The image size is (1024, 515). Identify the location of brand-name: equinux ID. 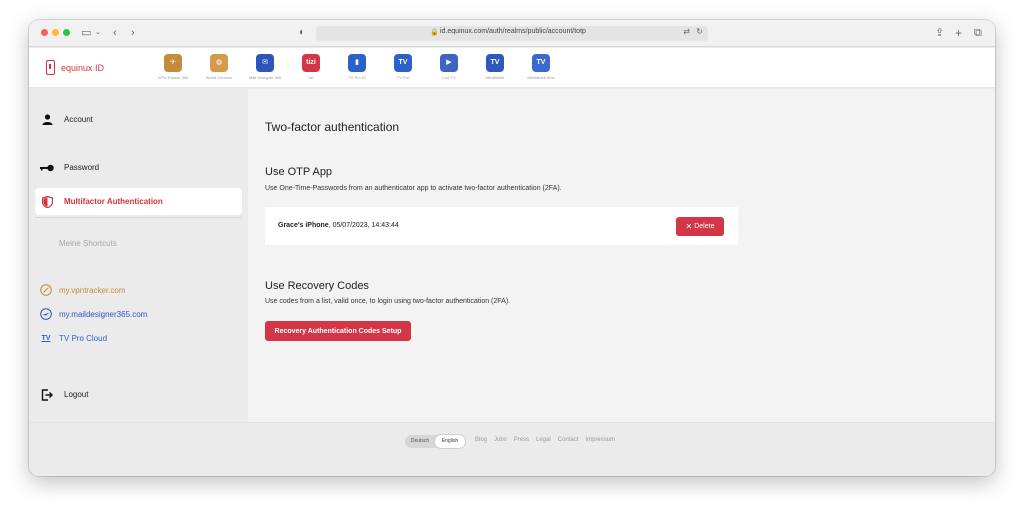
(83, 67).